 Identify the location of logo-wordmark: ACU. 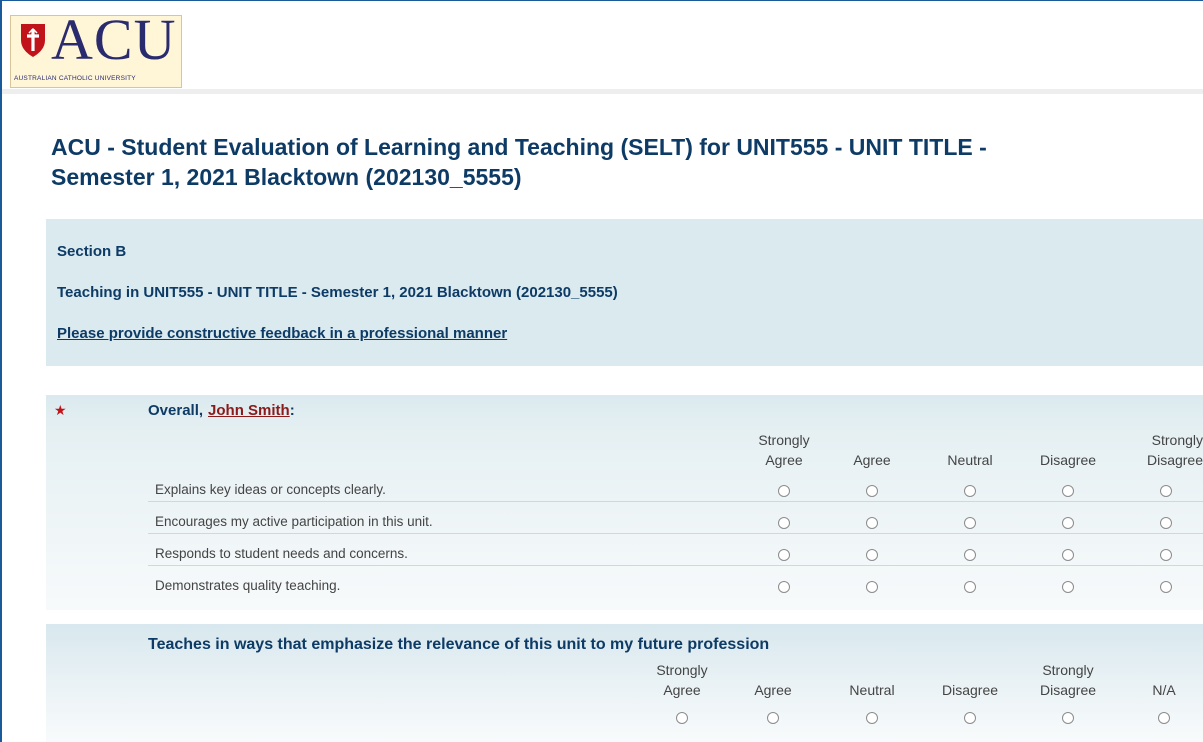
(114, 39).